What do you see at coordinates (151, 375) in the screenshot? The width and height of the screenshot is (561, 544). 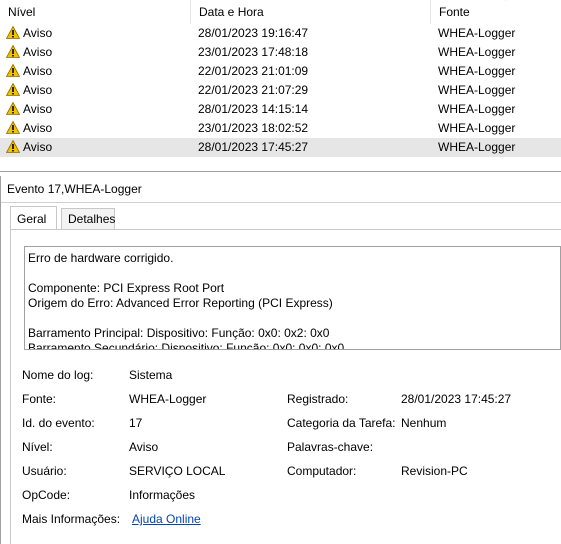 I see `log-name-value: Sistema` at bounding box center [151, 375].